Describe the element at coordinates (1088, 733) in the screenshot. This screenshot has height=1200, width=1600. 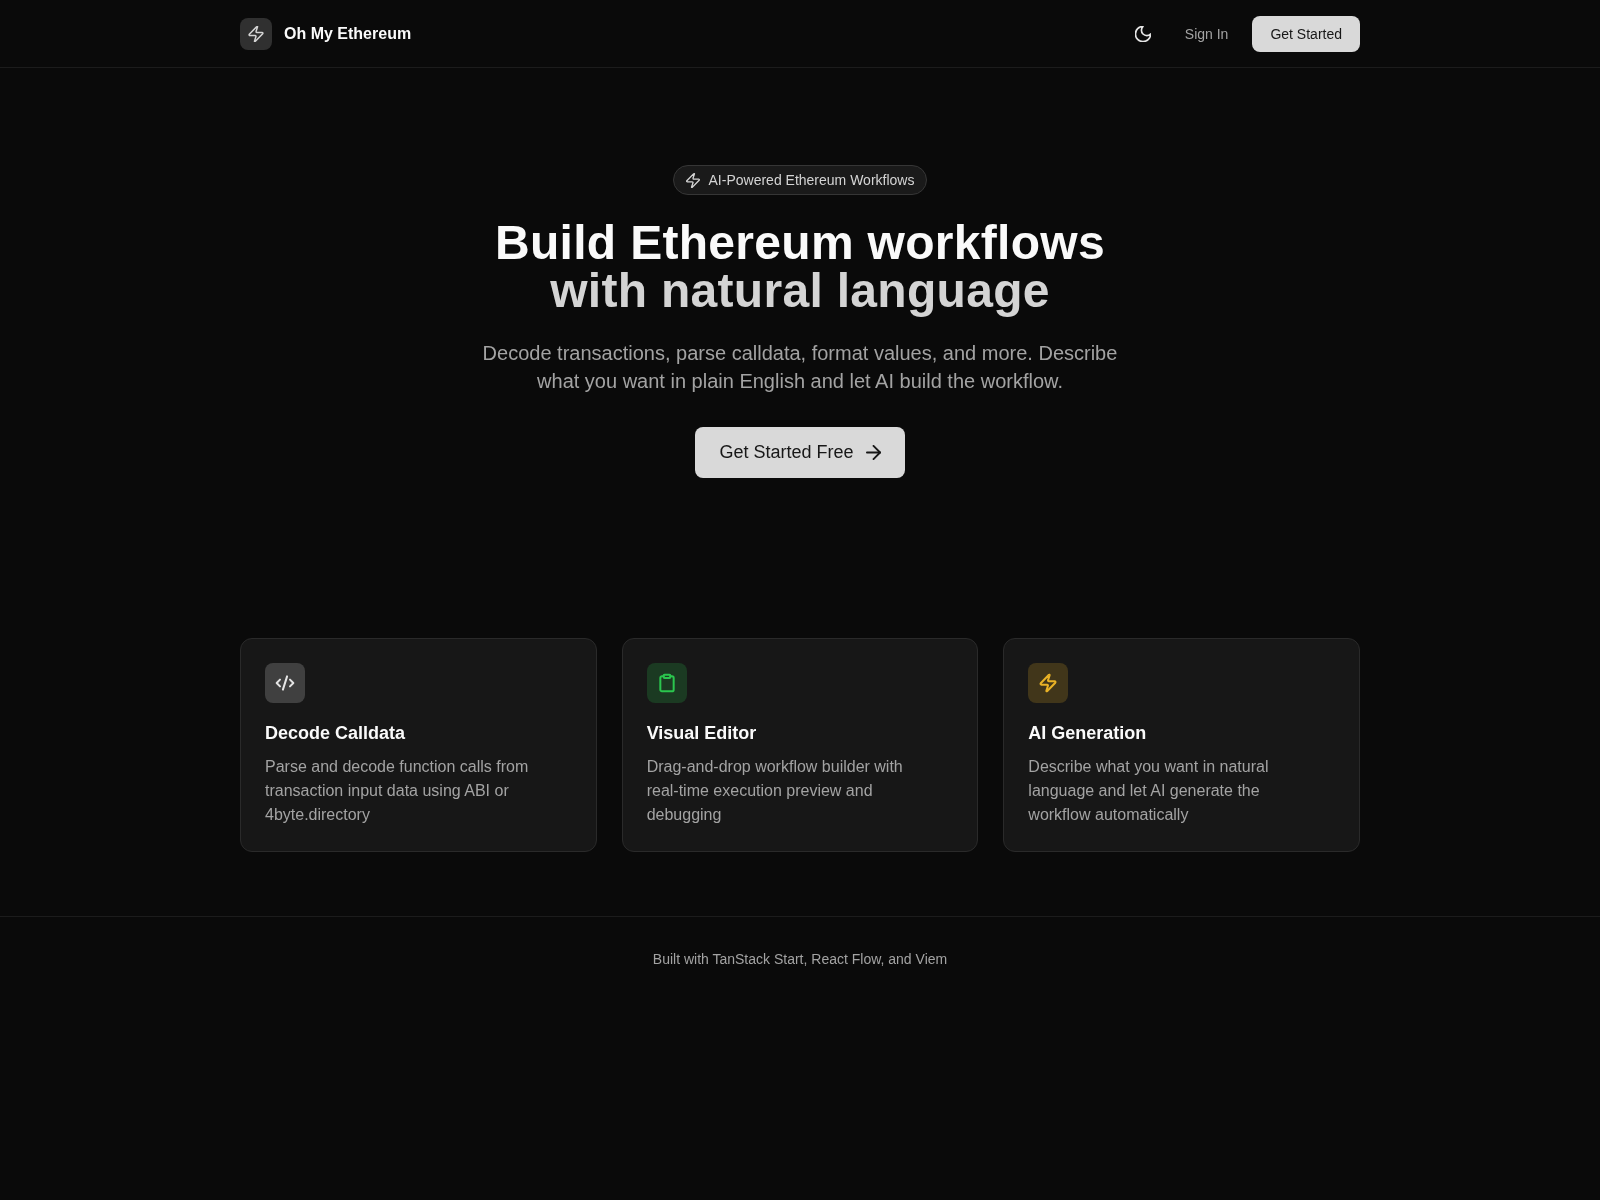
I see `feature-title: AI Generation` at that location.